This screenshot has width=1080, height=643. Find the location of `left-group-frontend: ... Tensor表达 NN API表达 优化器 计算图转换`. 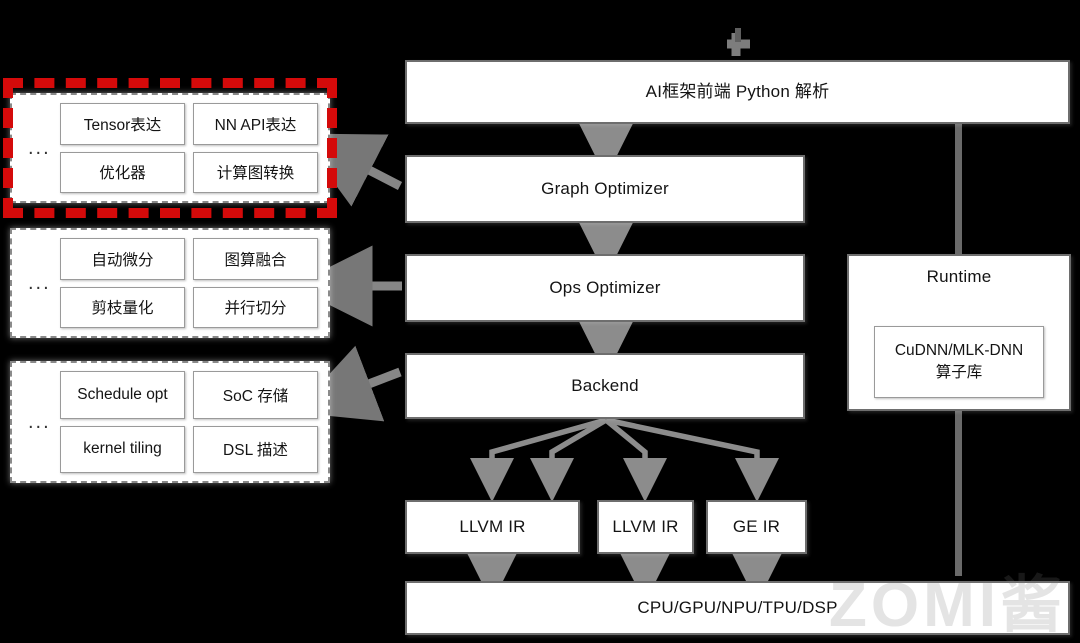

left-group-frontend: ... Tensor表达 NN API表达 优化器 计算图转换 is located at coordinates (170, 148).